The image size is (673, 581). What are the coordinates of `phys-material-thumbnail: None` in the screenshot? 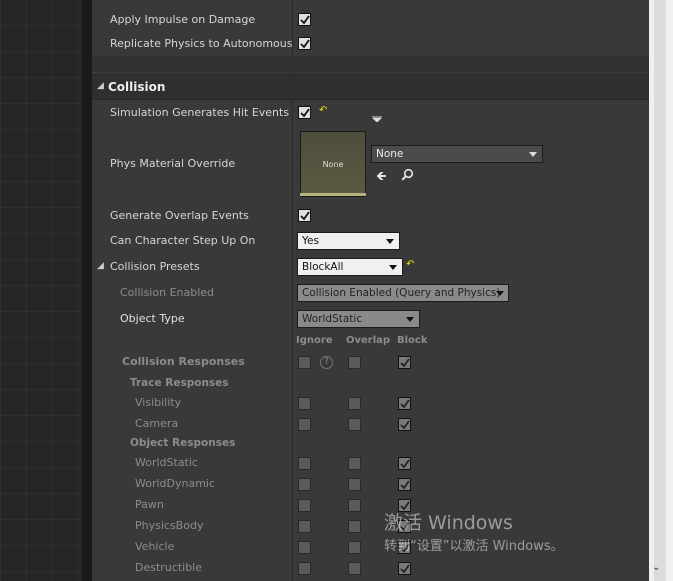 It's located at (333, 164).